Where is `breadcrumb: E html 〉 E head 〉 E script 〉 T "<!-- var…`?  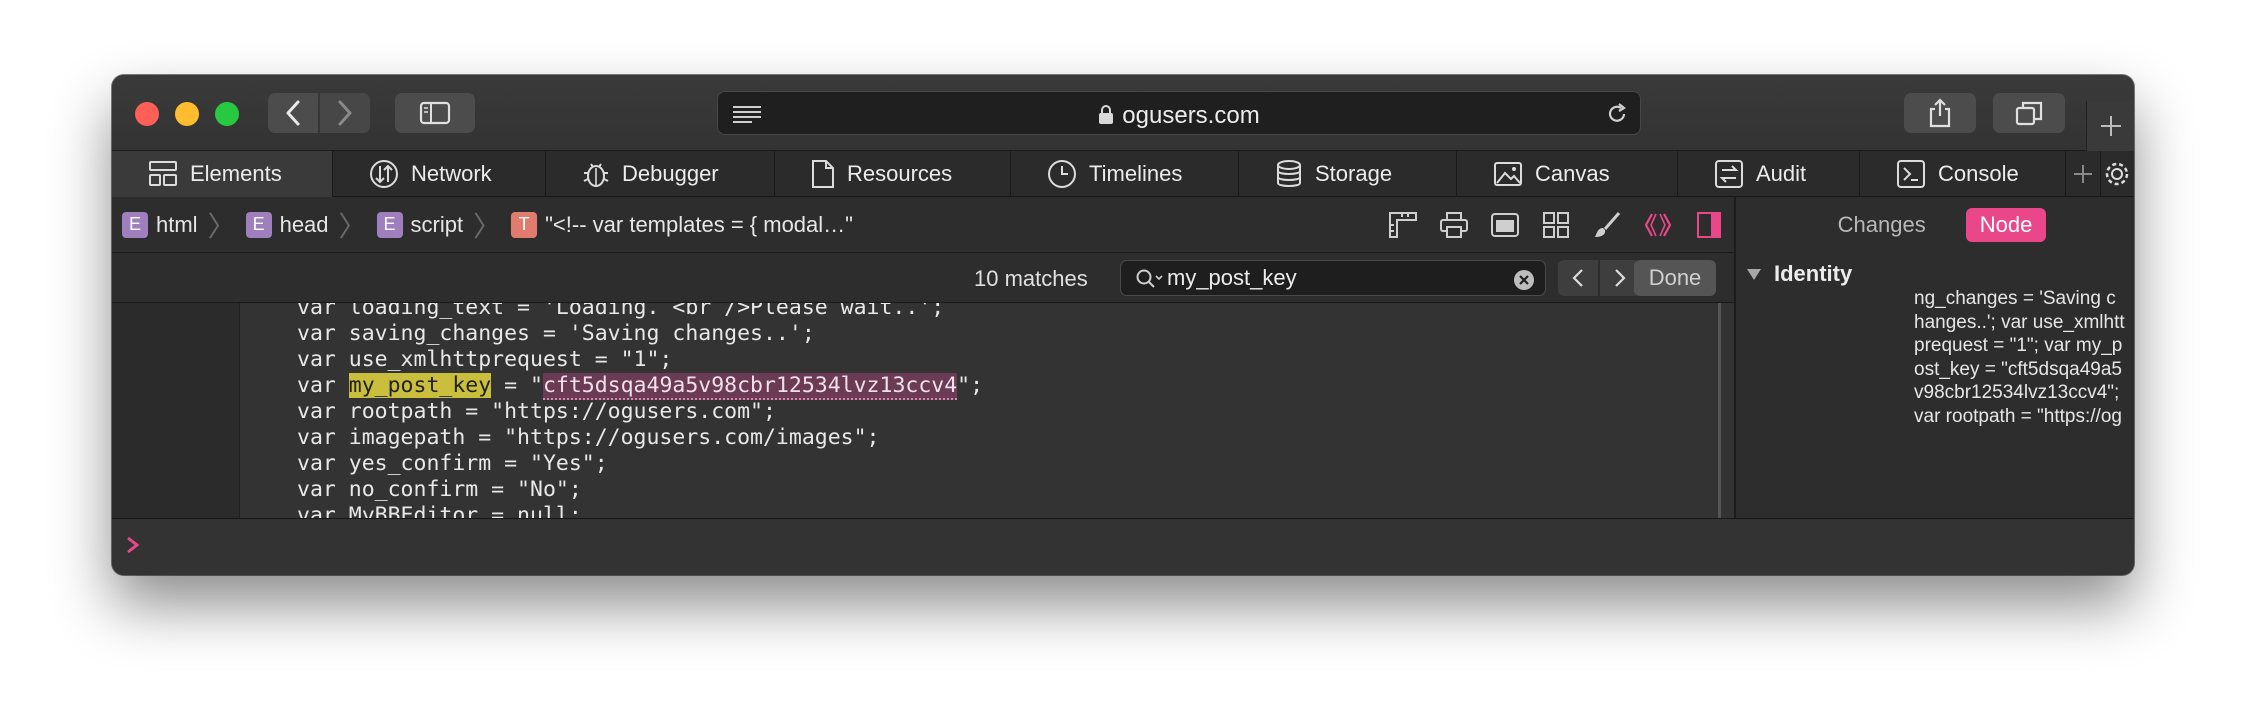
breadcrumb: E html 〉 E head 〉 E script 〉 T "<!-- var… is located at coordinates (923, 225).